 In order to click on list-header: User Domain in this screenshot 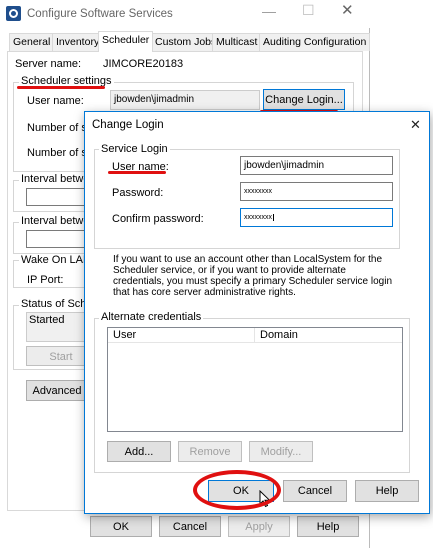, I will do `click(255, 335)`.